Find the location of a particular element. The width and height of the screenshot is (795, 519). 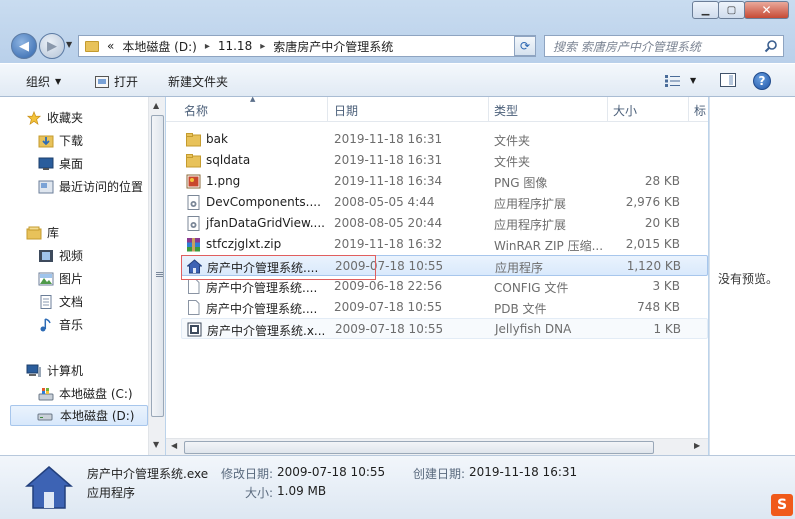

file-date: 2019-11-18 16:31 is located at coordinates (388, 160).